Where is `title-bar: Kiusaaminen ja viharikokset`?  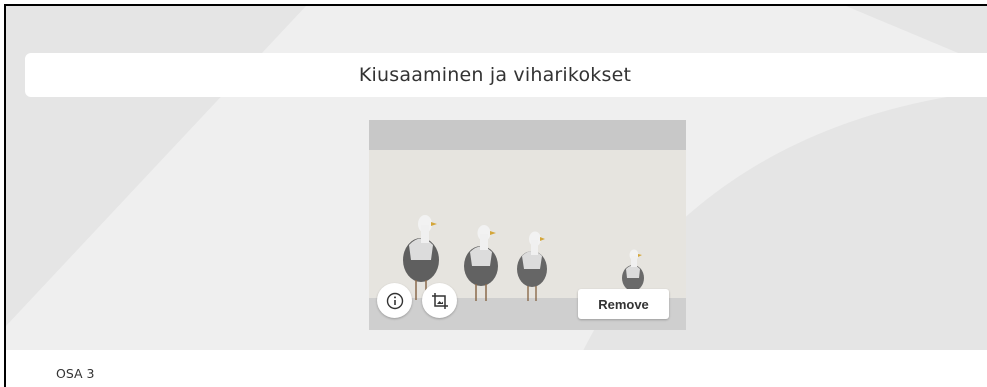
title-bar: Kiusaaminen ja viharikokset is located at coordinates (506, 75).